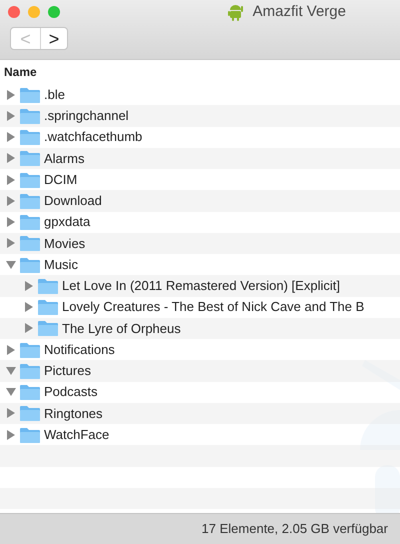 The image size is (400, 544). I want to click on folder-name: WatchFace, so click(77, 434).